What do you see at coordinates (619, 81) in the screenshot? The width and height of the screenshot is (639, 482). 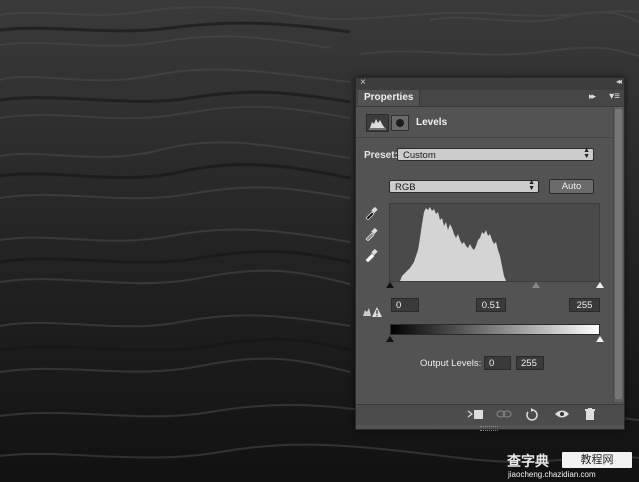 I see `collapse-icon: ◂◂` at bounding box center [619, 81].